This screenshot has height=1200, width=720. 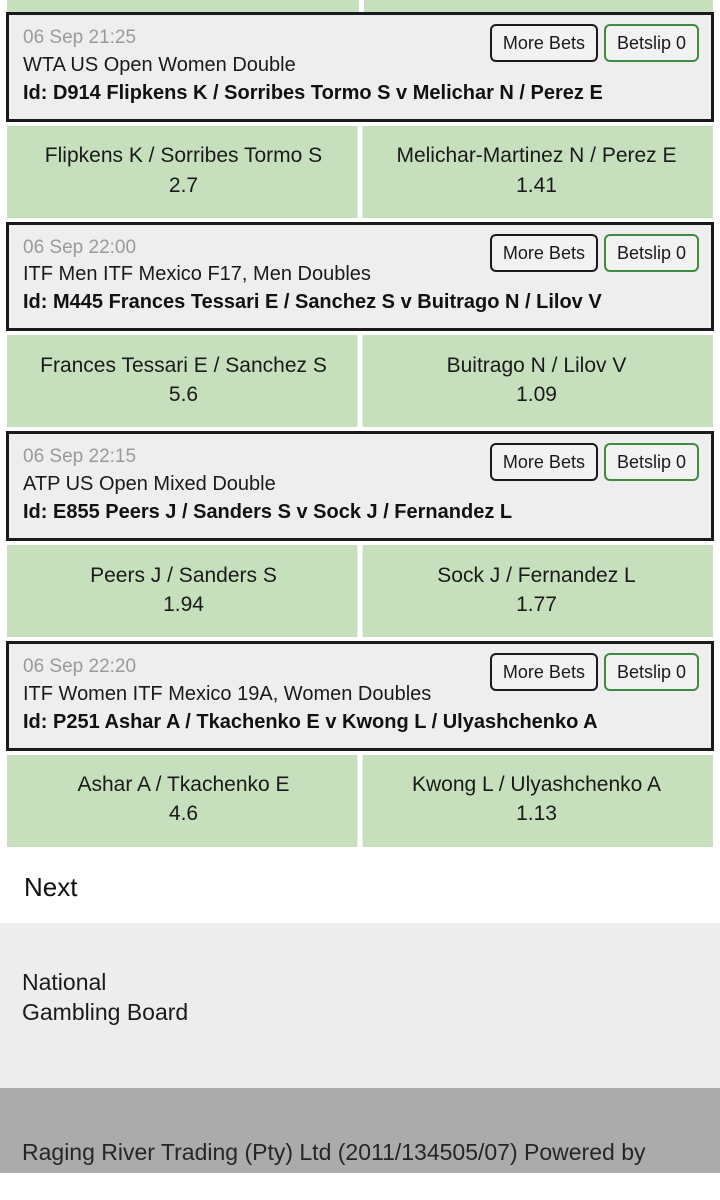 What do you see at coordinates (183, 575) in the screenshot?
I see `selection-name: Peers J / Sanders S` at bounding box center [183, 575].